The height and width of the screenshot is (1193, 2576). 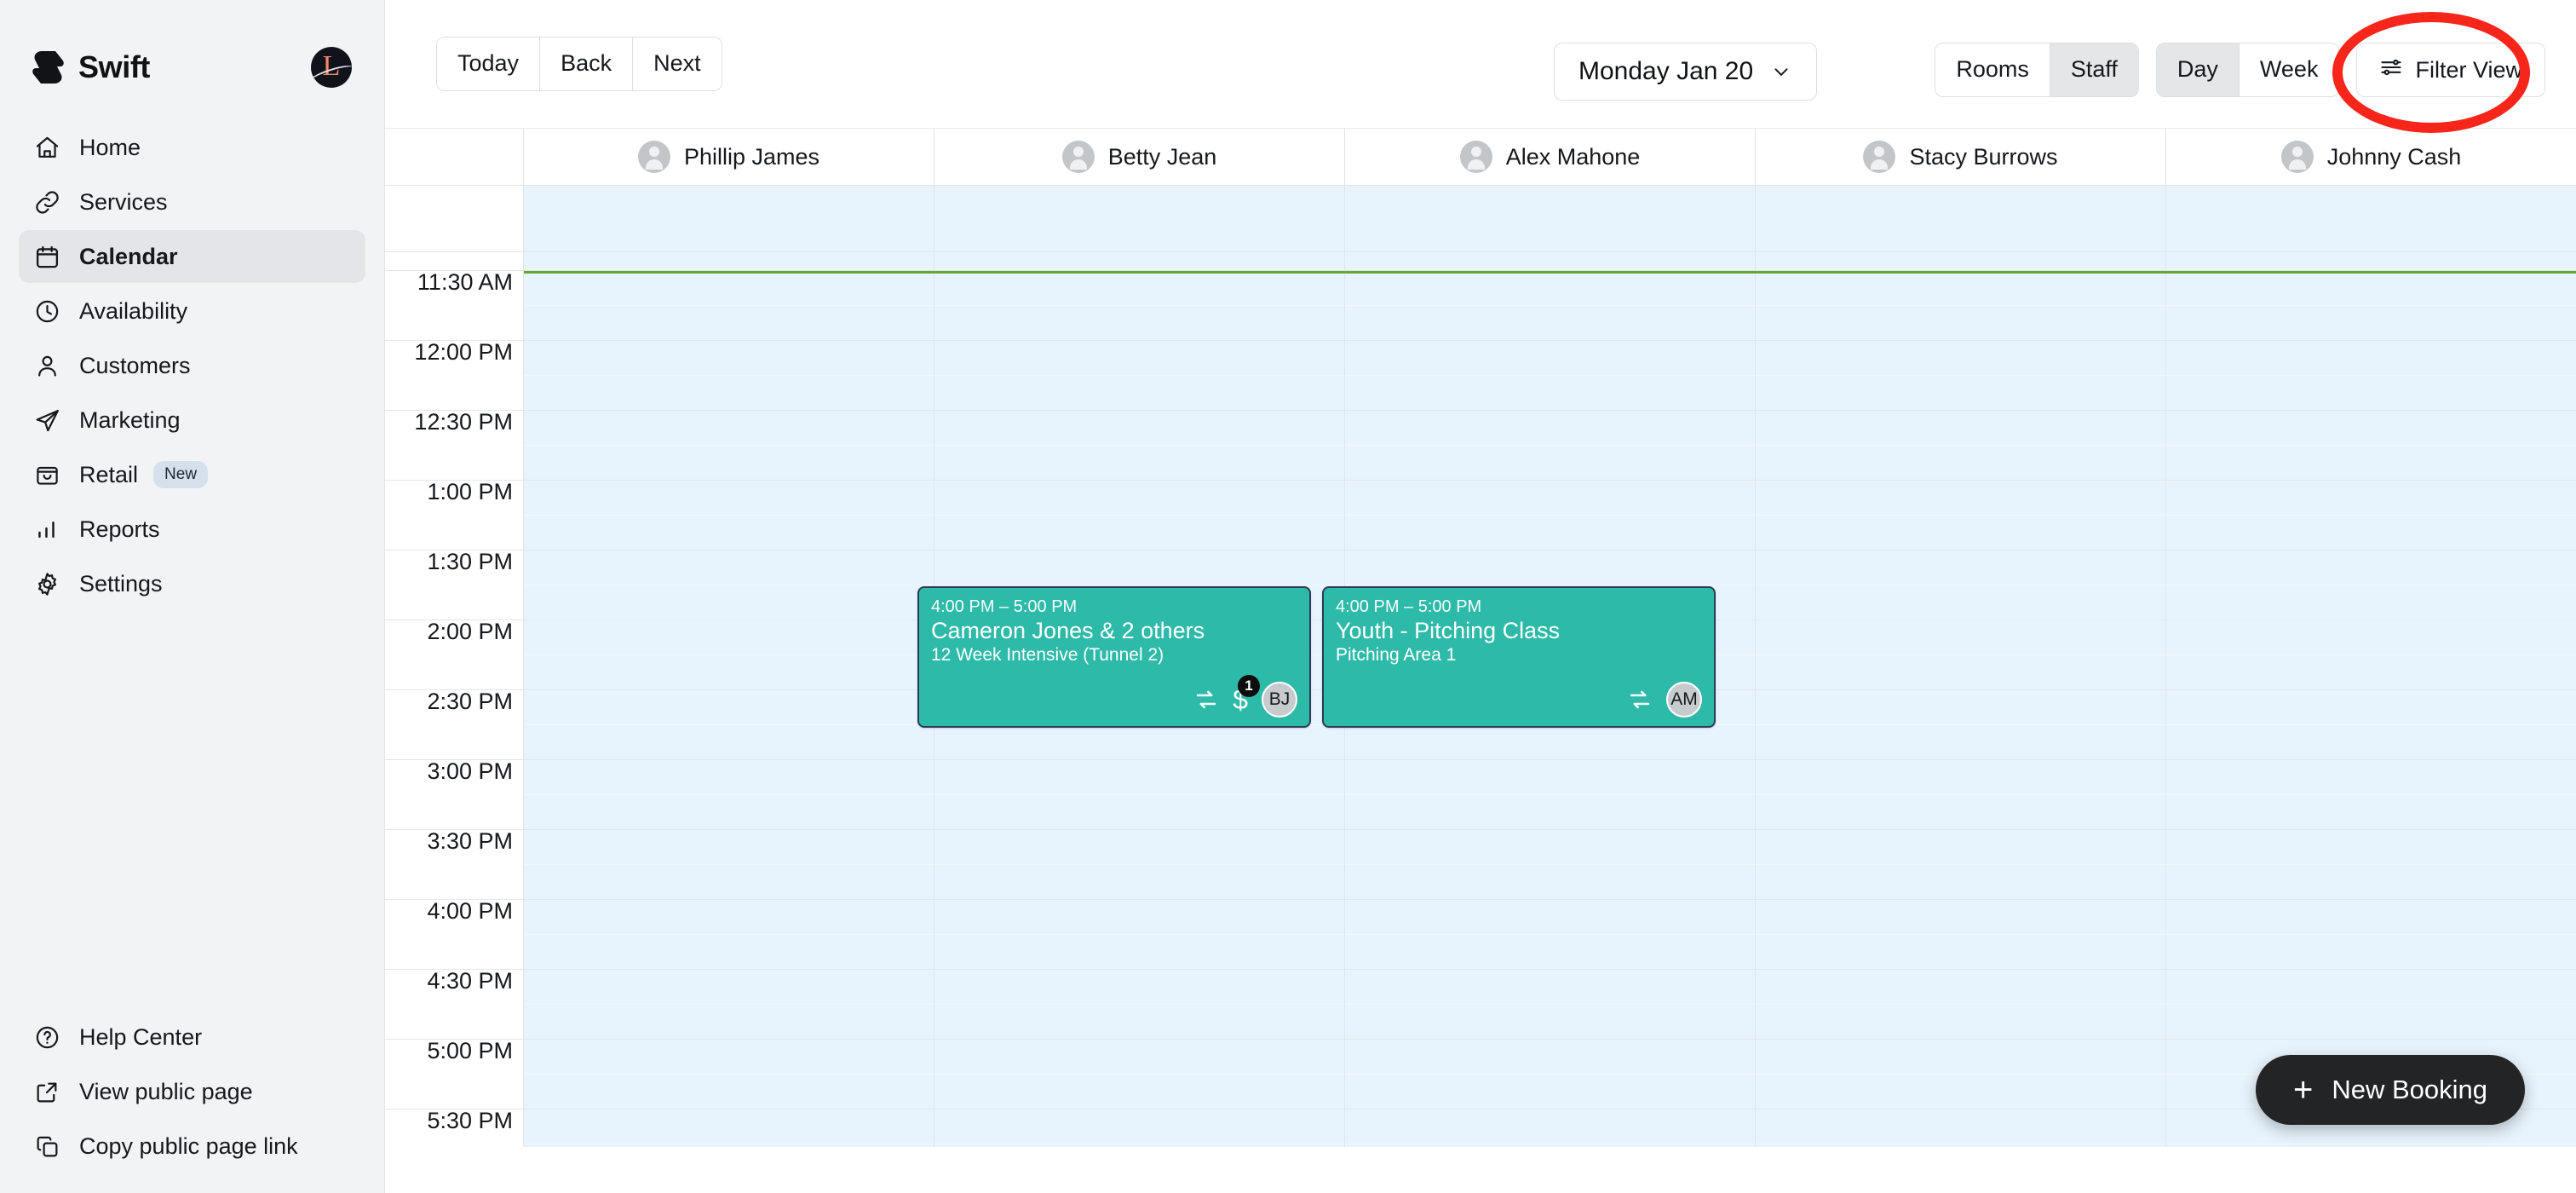 What do you see at coordinates (192, 420) in the screenshot?
I see `sidebar-item-marketing: Marketing` at bounding box center [192, 420].